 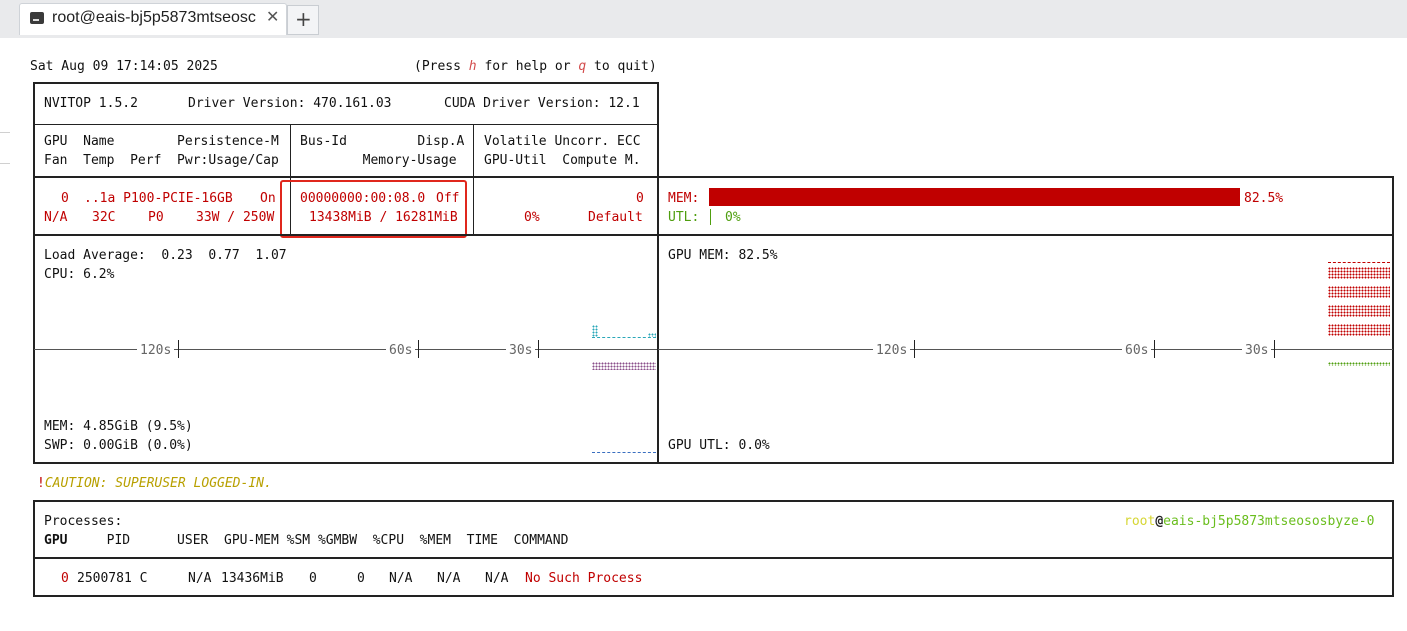 I want to click on tab-title: root@eais-bj5p5873mtseosc, so click(x=154, y=17).